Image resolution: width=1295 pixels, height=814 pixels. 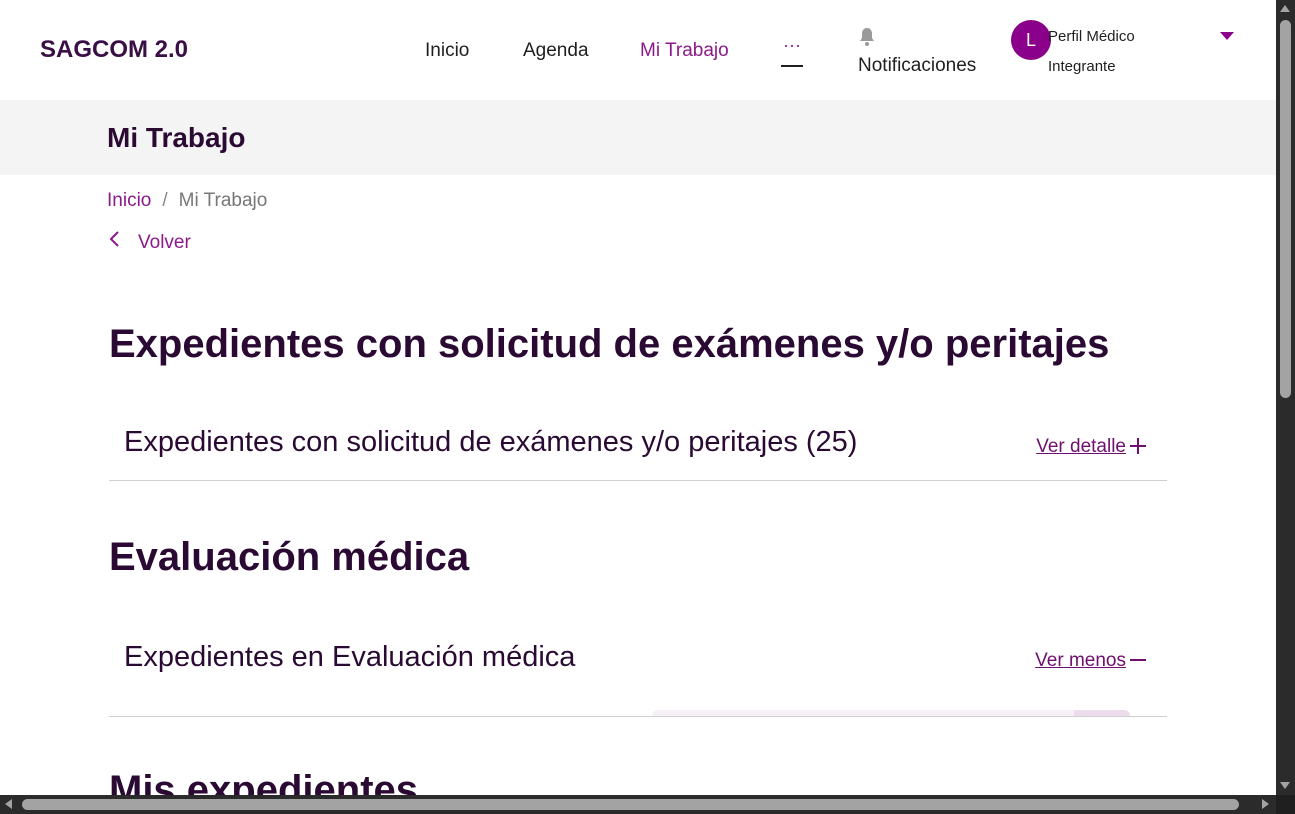 What do you see at coordinates (1091, 36) in the screenshot?
I see `profile-role: Perfil Médico` at bounding box center [1091, 36].